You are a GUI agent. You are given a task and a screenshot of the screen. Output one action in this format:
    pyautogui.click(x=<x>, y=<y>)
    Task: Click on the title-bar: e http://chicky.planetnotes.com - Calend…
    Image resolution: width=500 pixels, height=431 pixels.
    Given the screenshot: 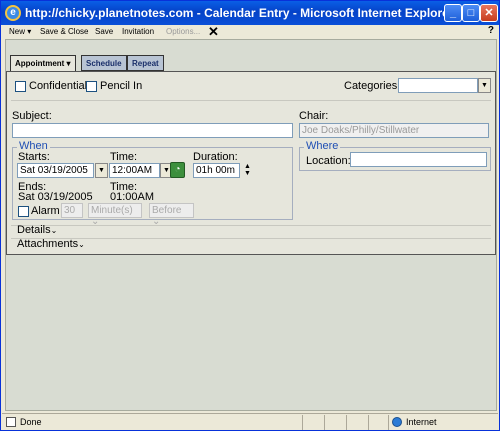 What is the action you would take?
    pyautogui.click(x=250, y=13)
    